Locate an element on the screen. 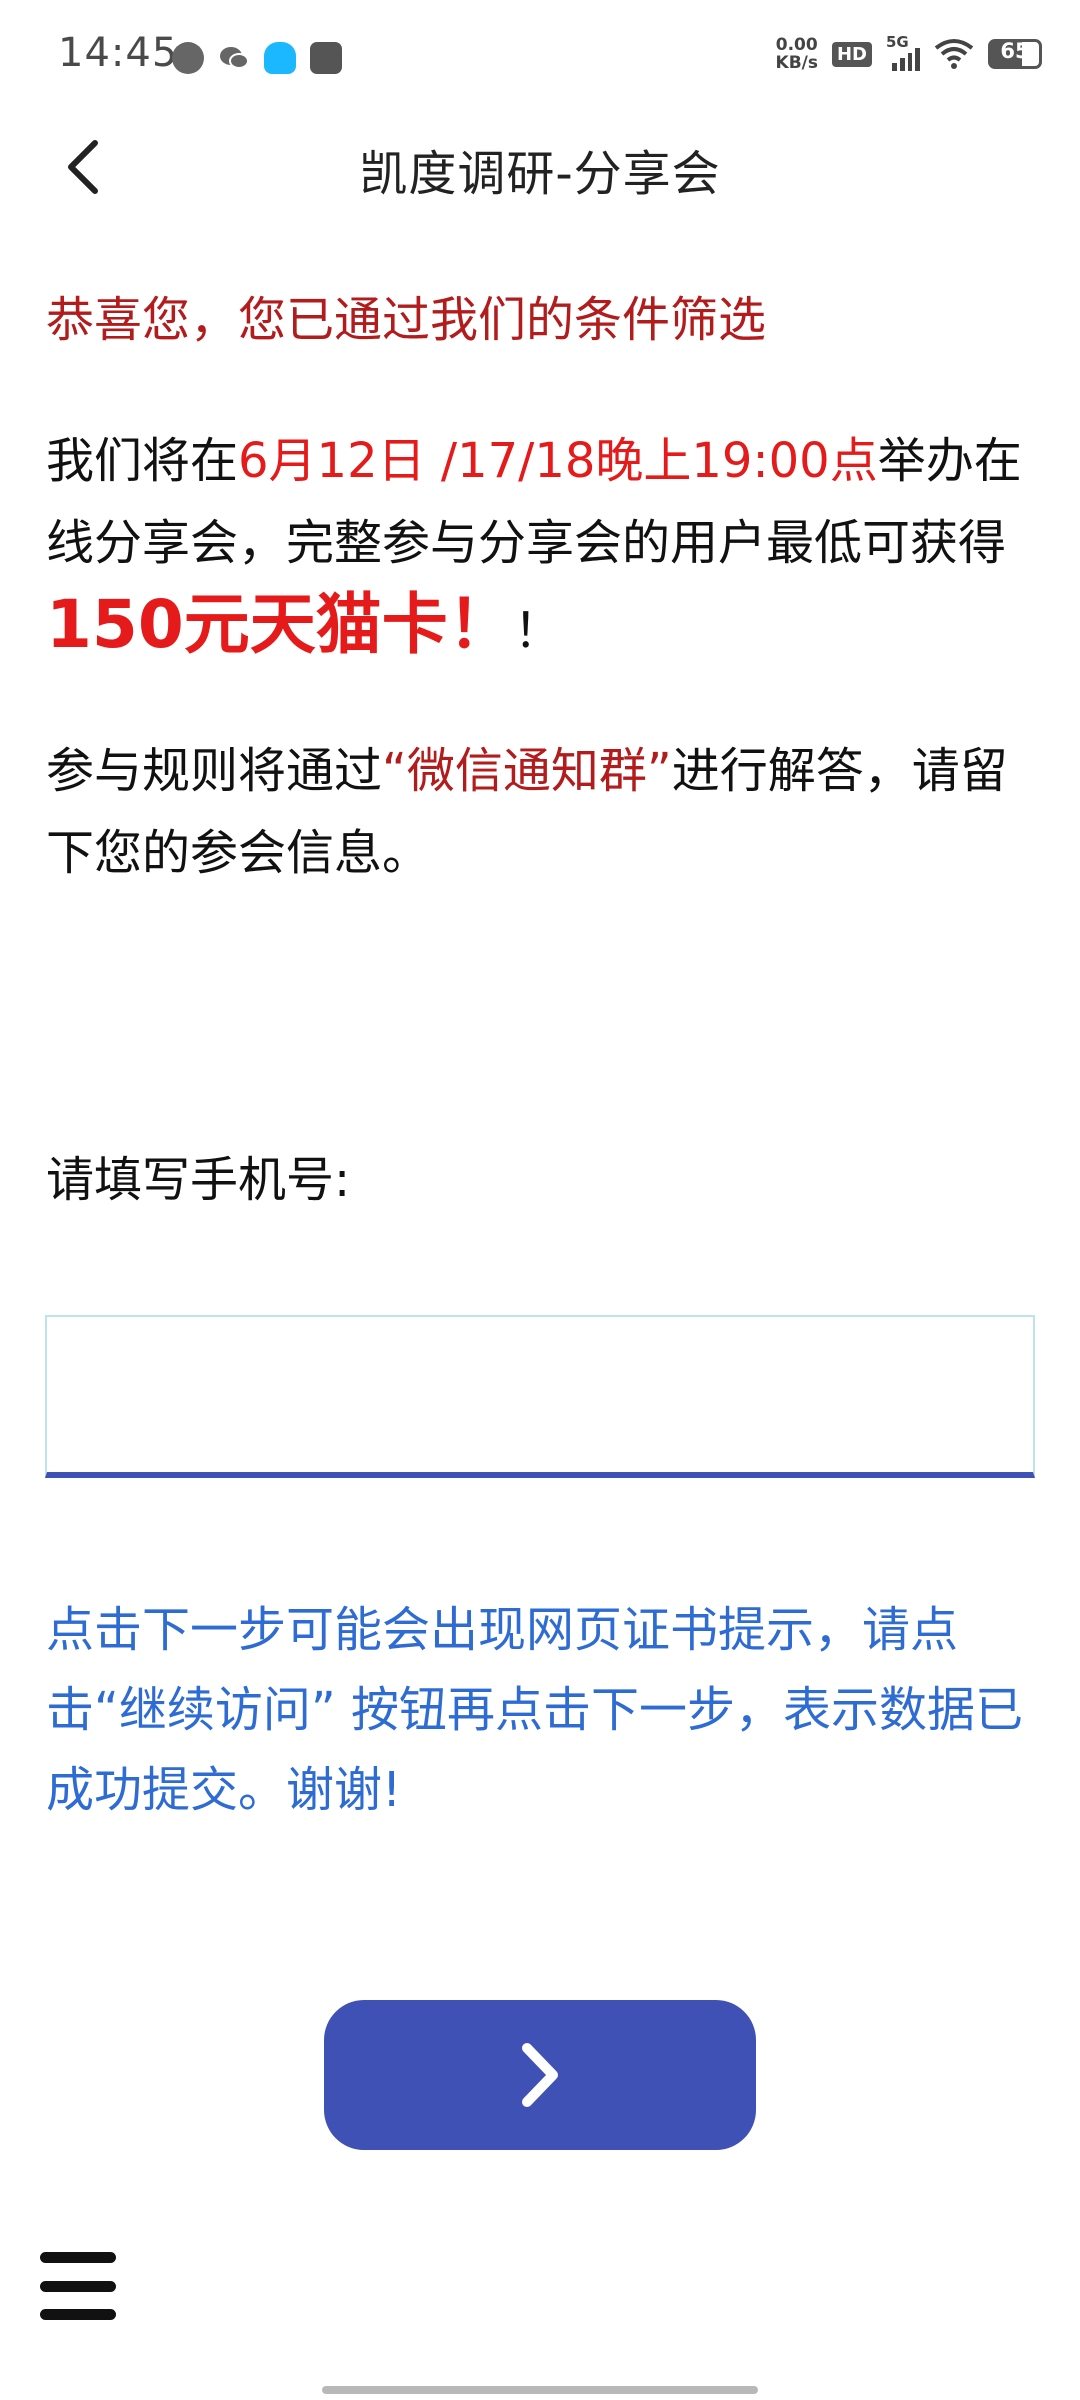 The width and height of the screenshot is (1080, 2400). phone-label: 请填写手机号: is located at coordinates (198, 1180).